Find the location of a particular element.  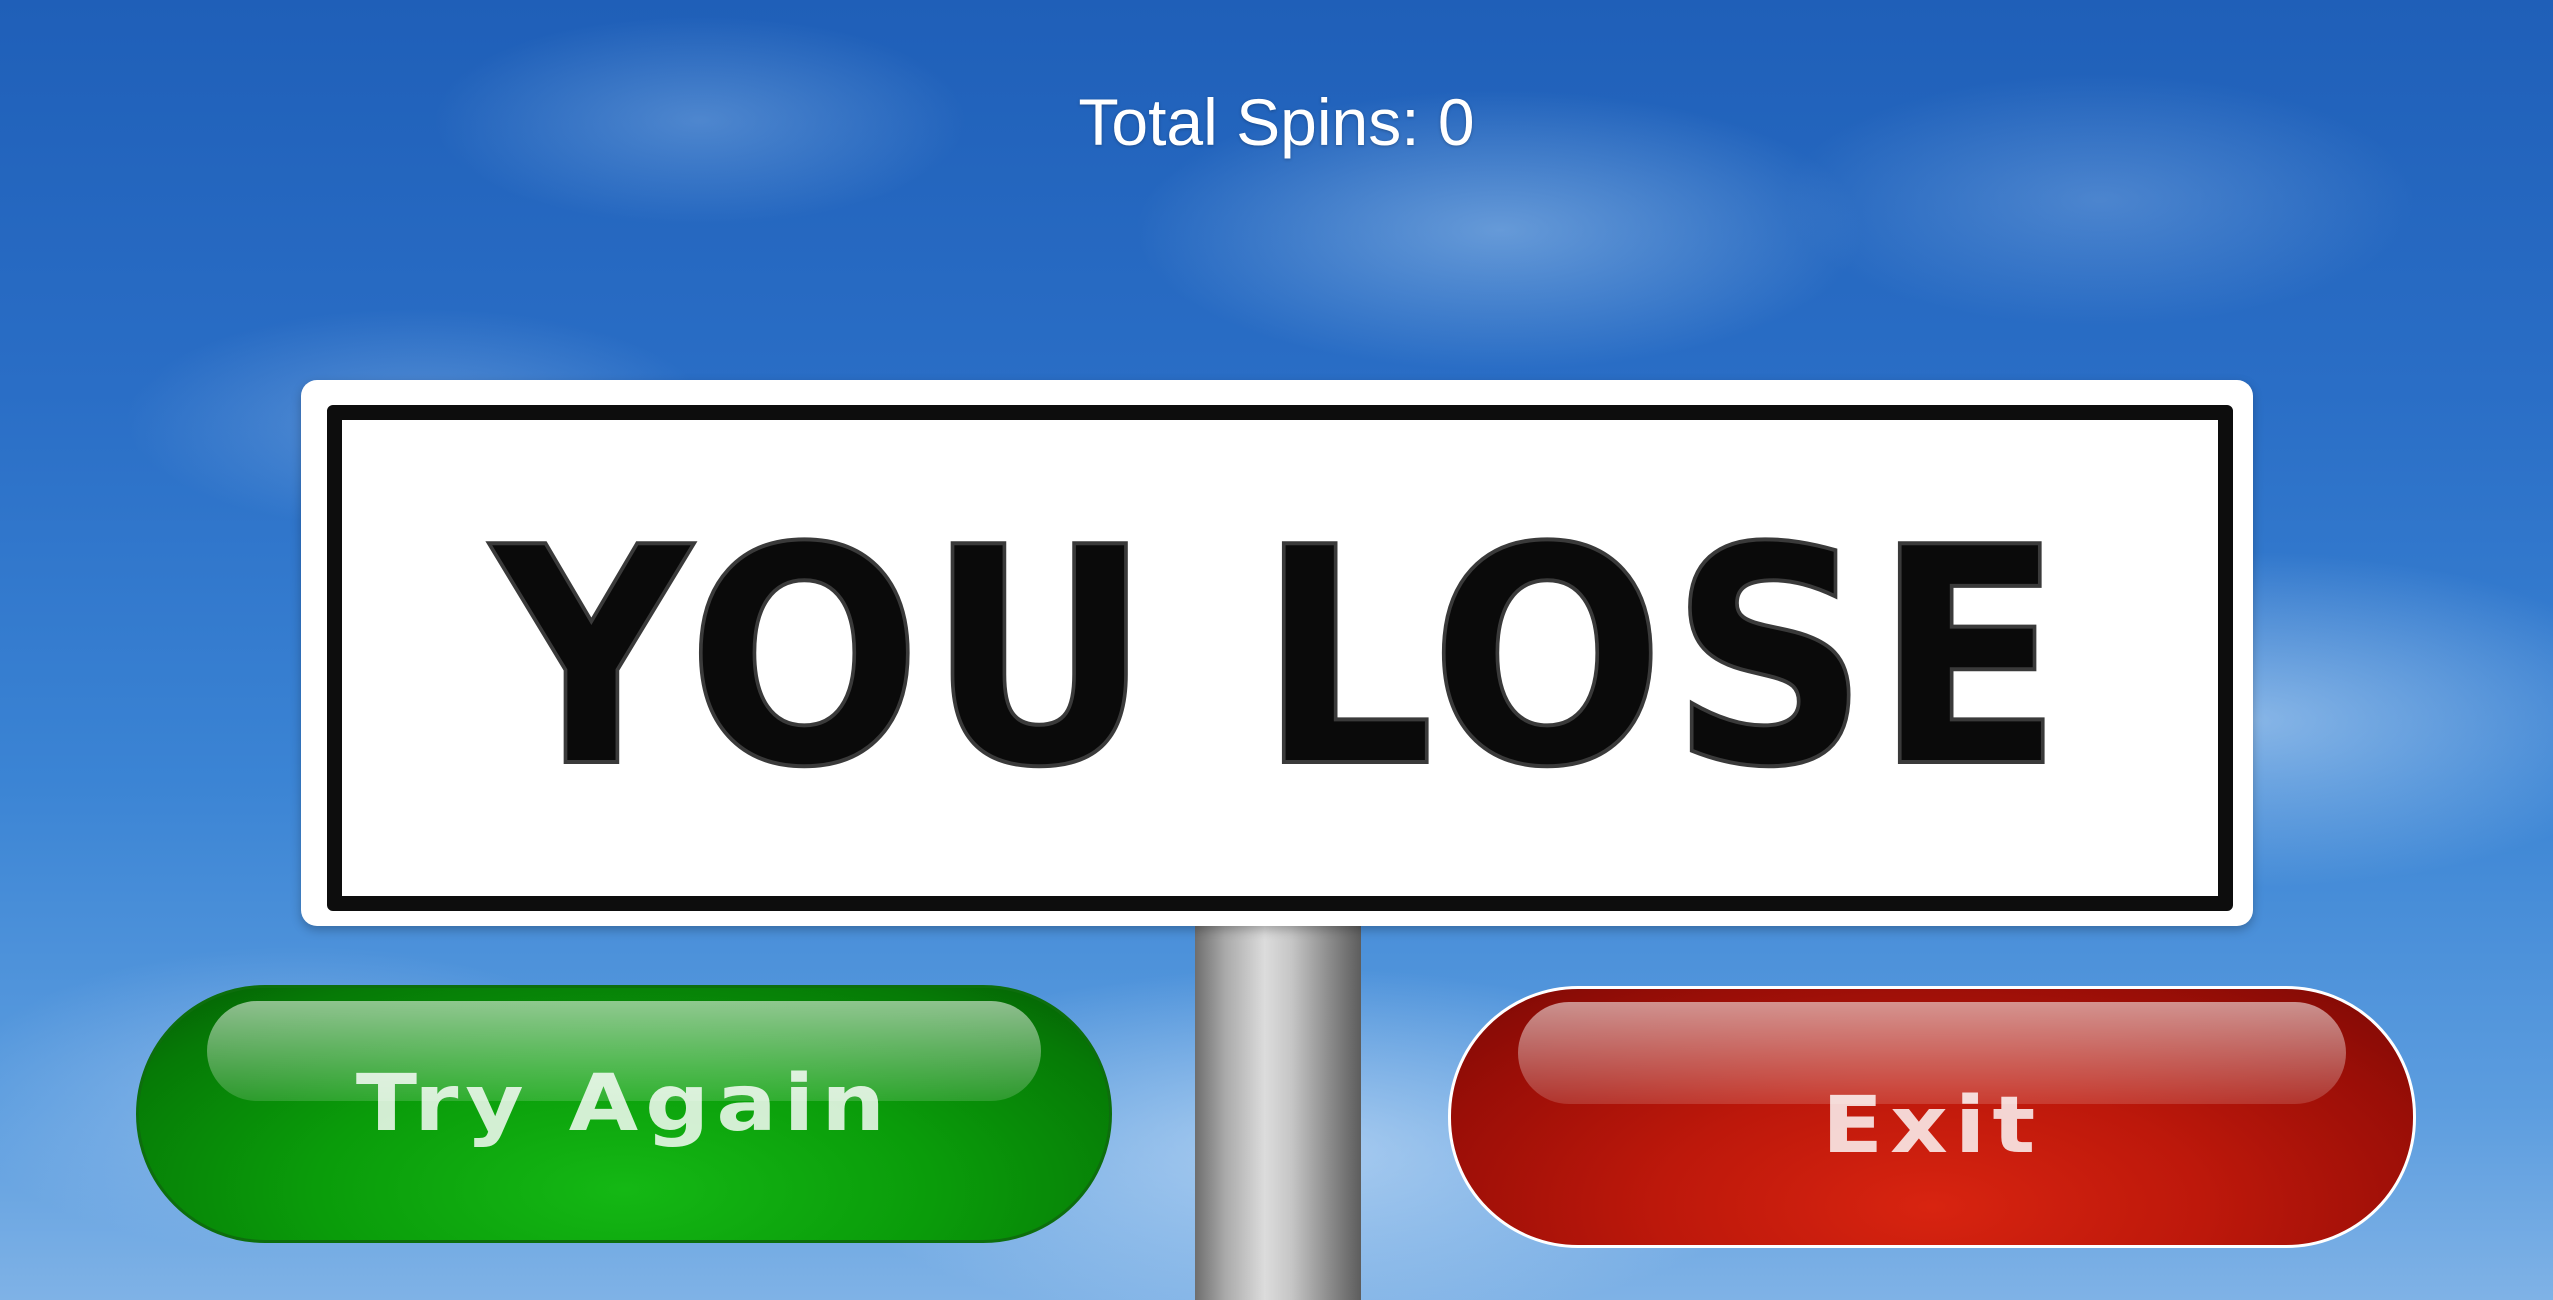

exit-label: Exit is located at coordinates (1932, 1126).